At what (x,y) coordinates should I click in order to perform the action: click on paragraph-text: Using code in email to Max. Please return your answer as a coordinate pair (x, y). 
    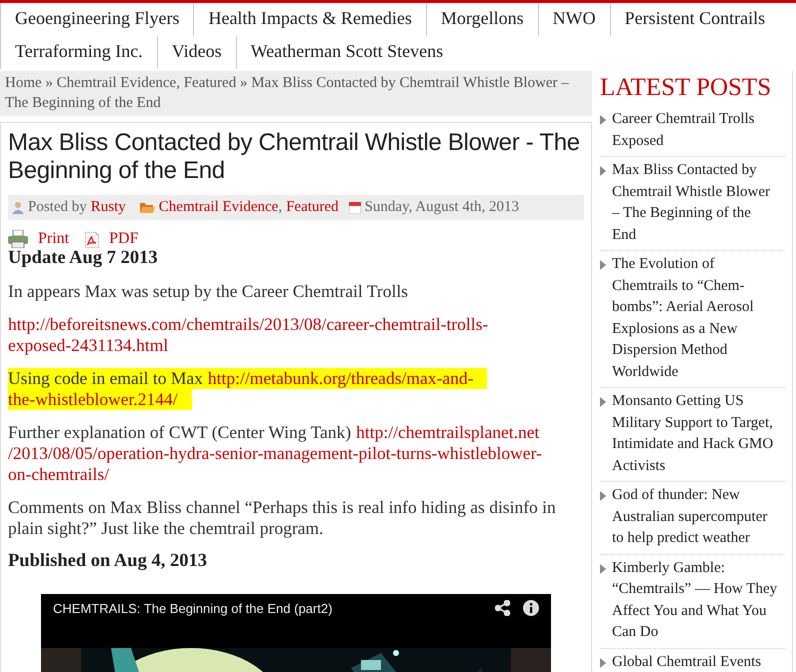
    Looking at the image, I should click on (105, 378).